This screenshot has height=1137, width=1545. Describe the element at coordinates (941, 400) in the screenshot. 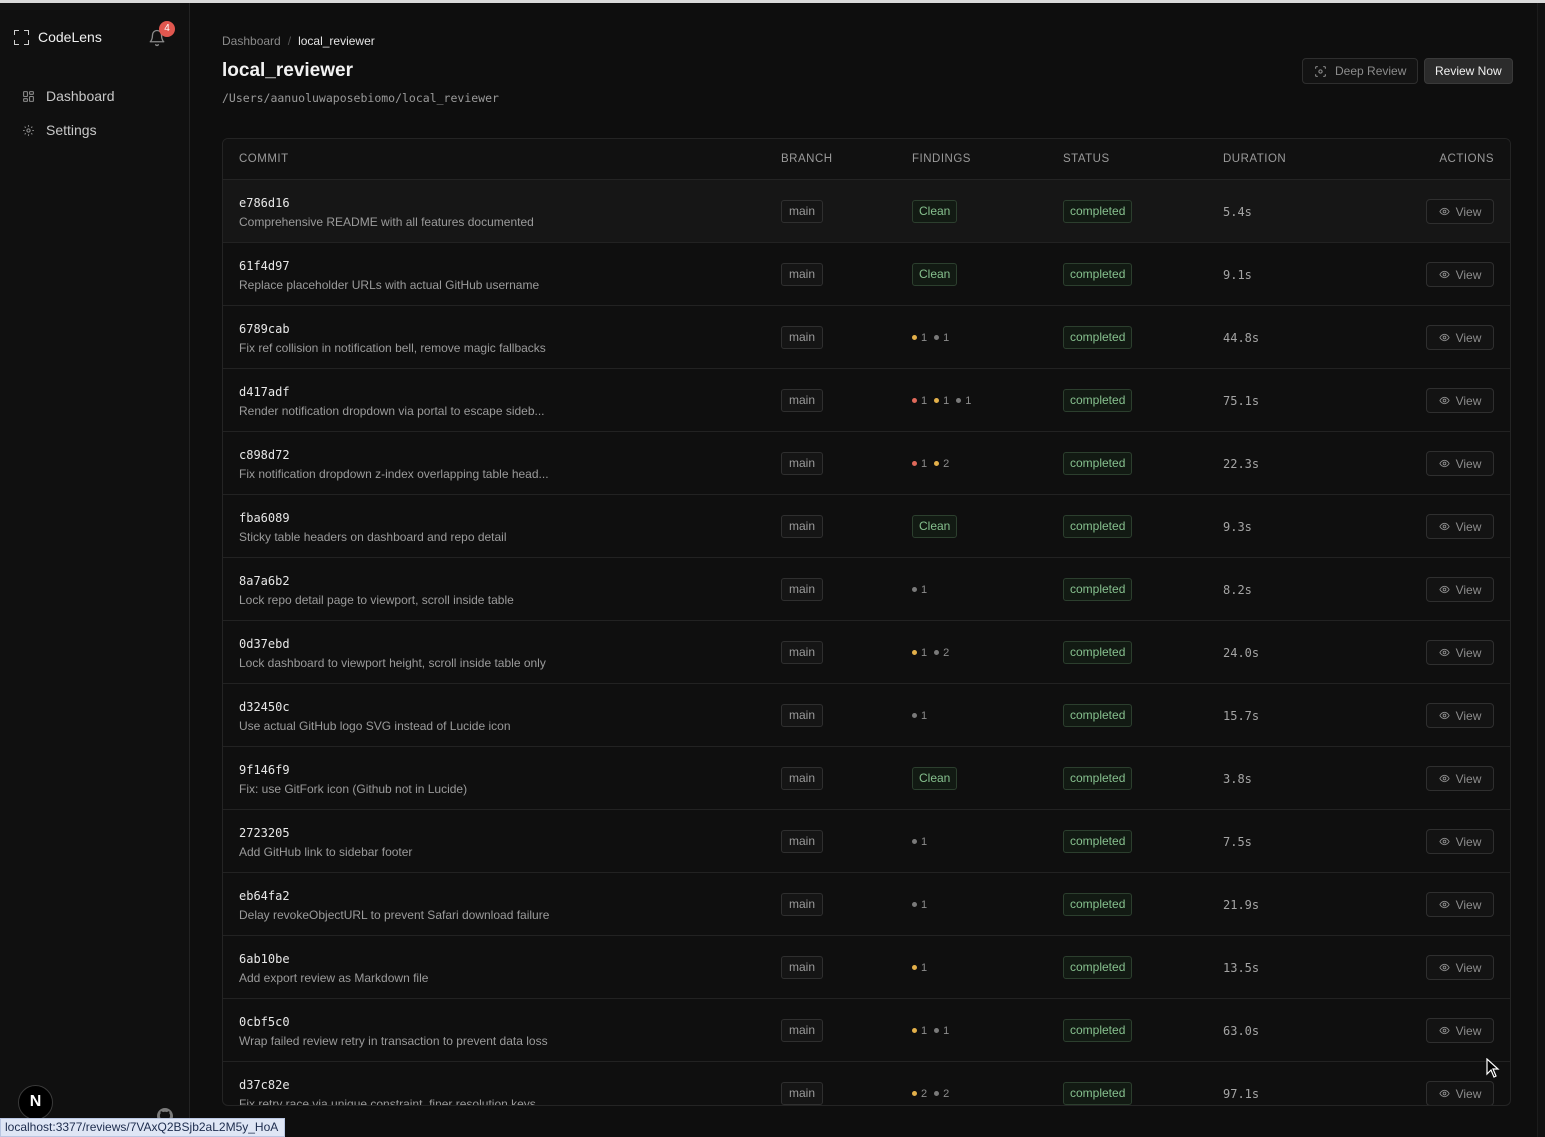

I see `findings-cell: 1 1 1` at that location.